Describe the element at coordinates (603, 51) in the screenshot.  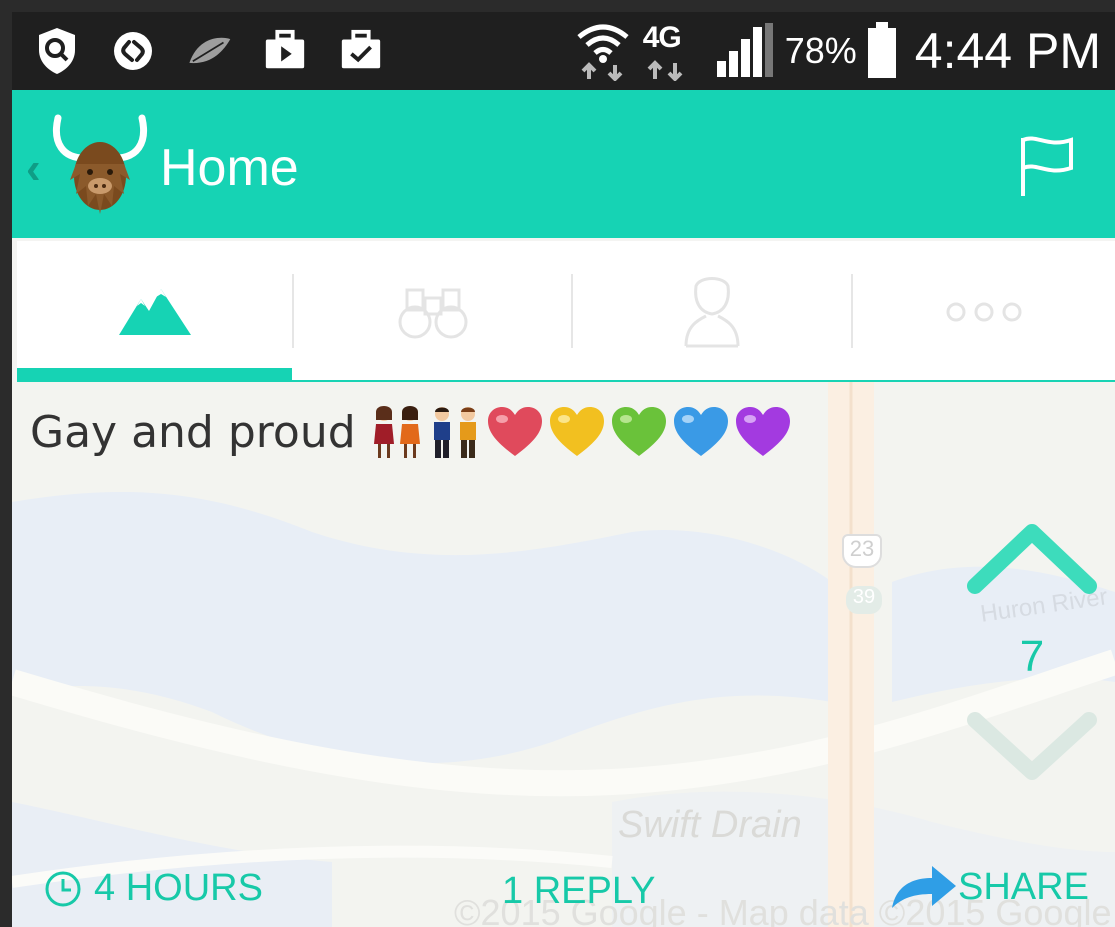
I see `wifi-icon` at that location.